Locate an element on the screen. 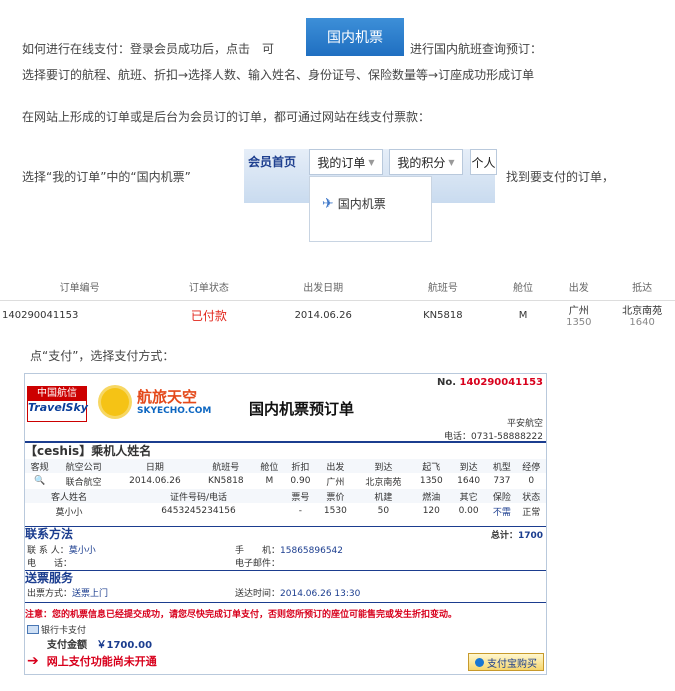 This screenshot has width=675, height=691. sun-icon is located at coordinates (115, 402).